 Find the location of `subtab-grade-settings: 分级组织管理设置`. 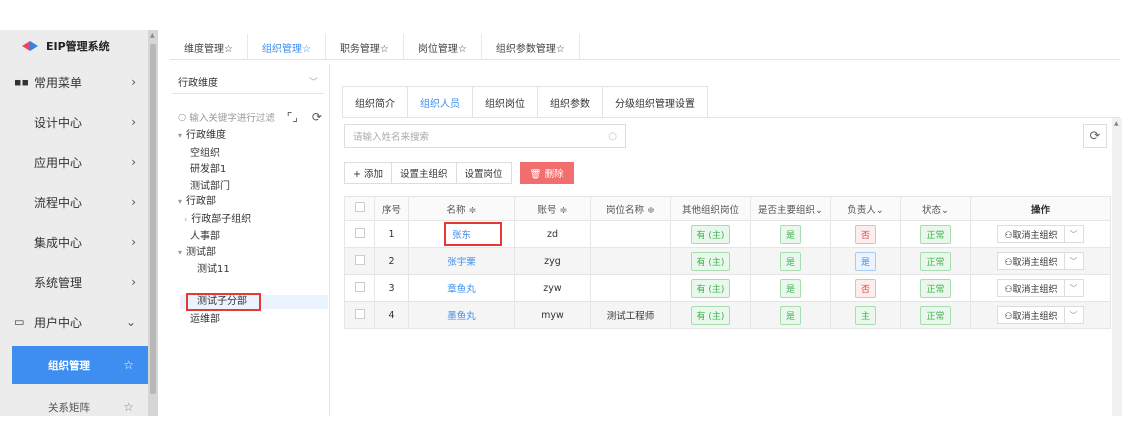

subtab-grade-settings: 分级组织管理设置 is located at coordinates (655, 102).